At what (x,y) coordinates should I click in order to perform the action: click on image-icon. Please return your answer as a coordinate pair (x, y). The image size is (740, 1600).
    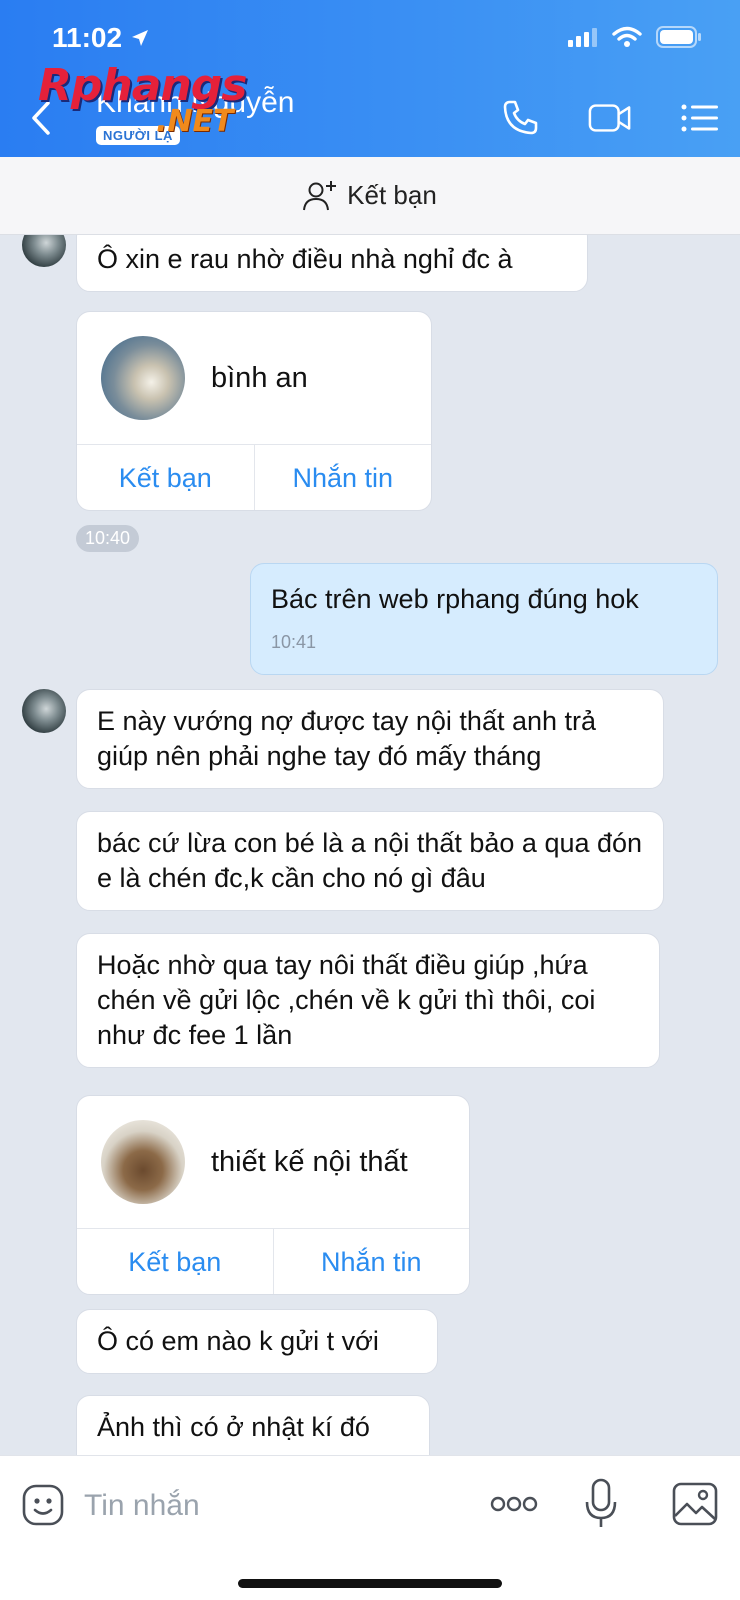
    Looking at the image, I should click on (695, 1504).